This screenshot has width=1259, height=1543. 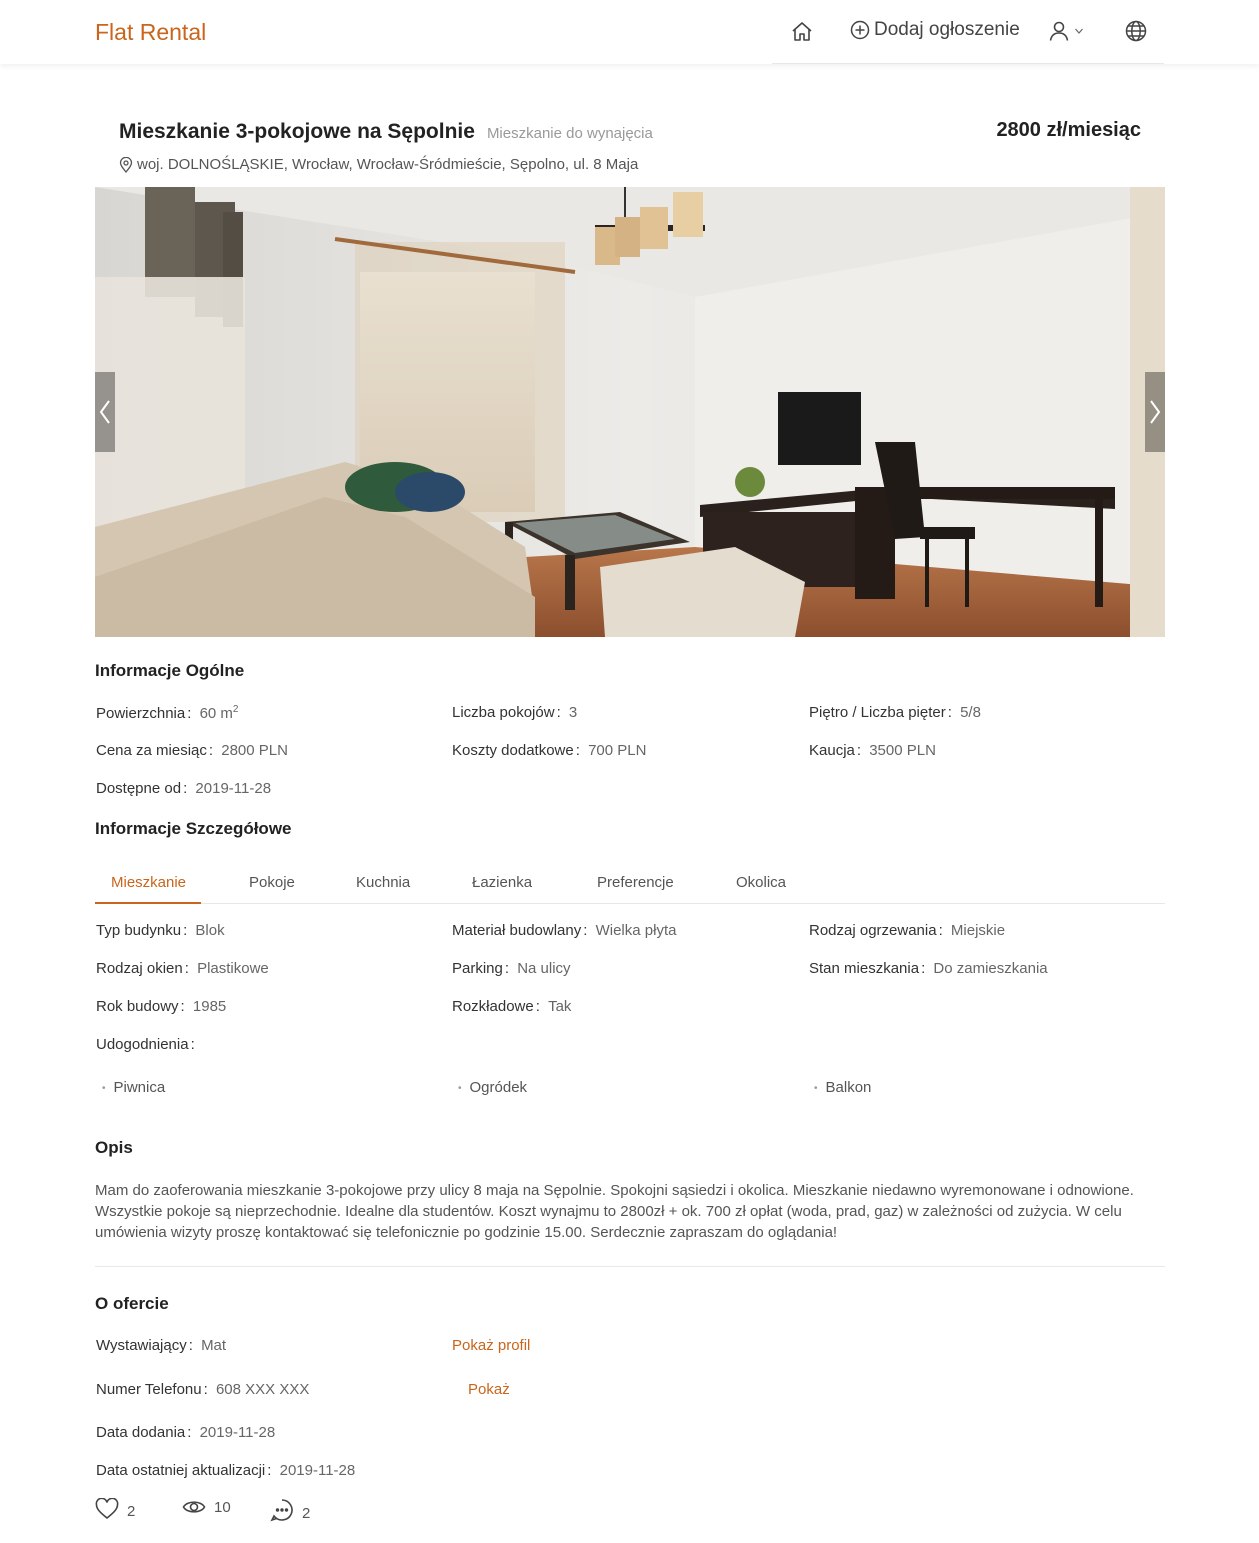 I want to click on listing-price: 2800 zł/miesiąc, so click(x=1068, y=130).